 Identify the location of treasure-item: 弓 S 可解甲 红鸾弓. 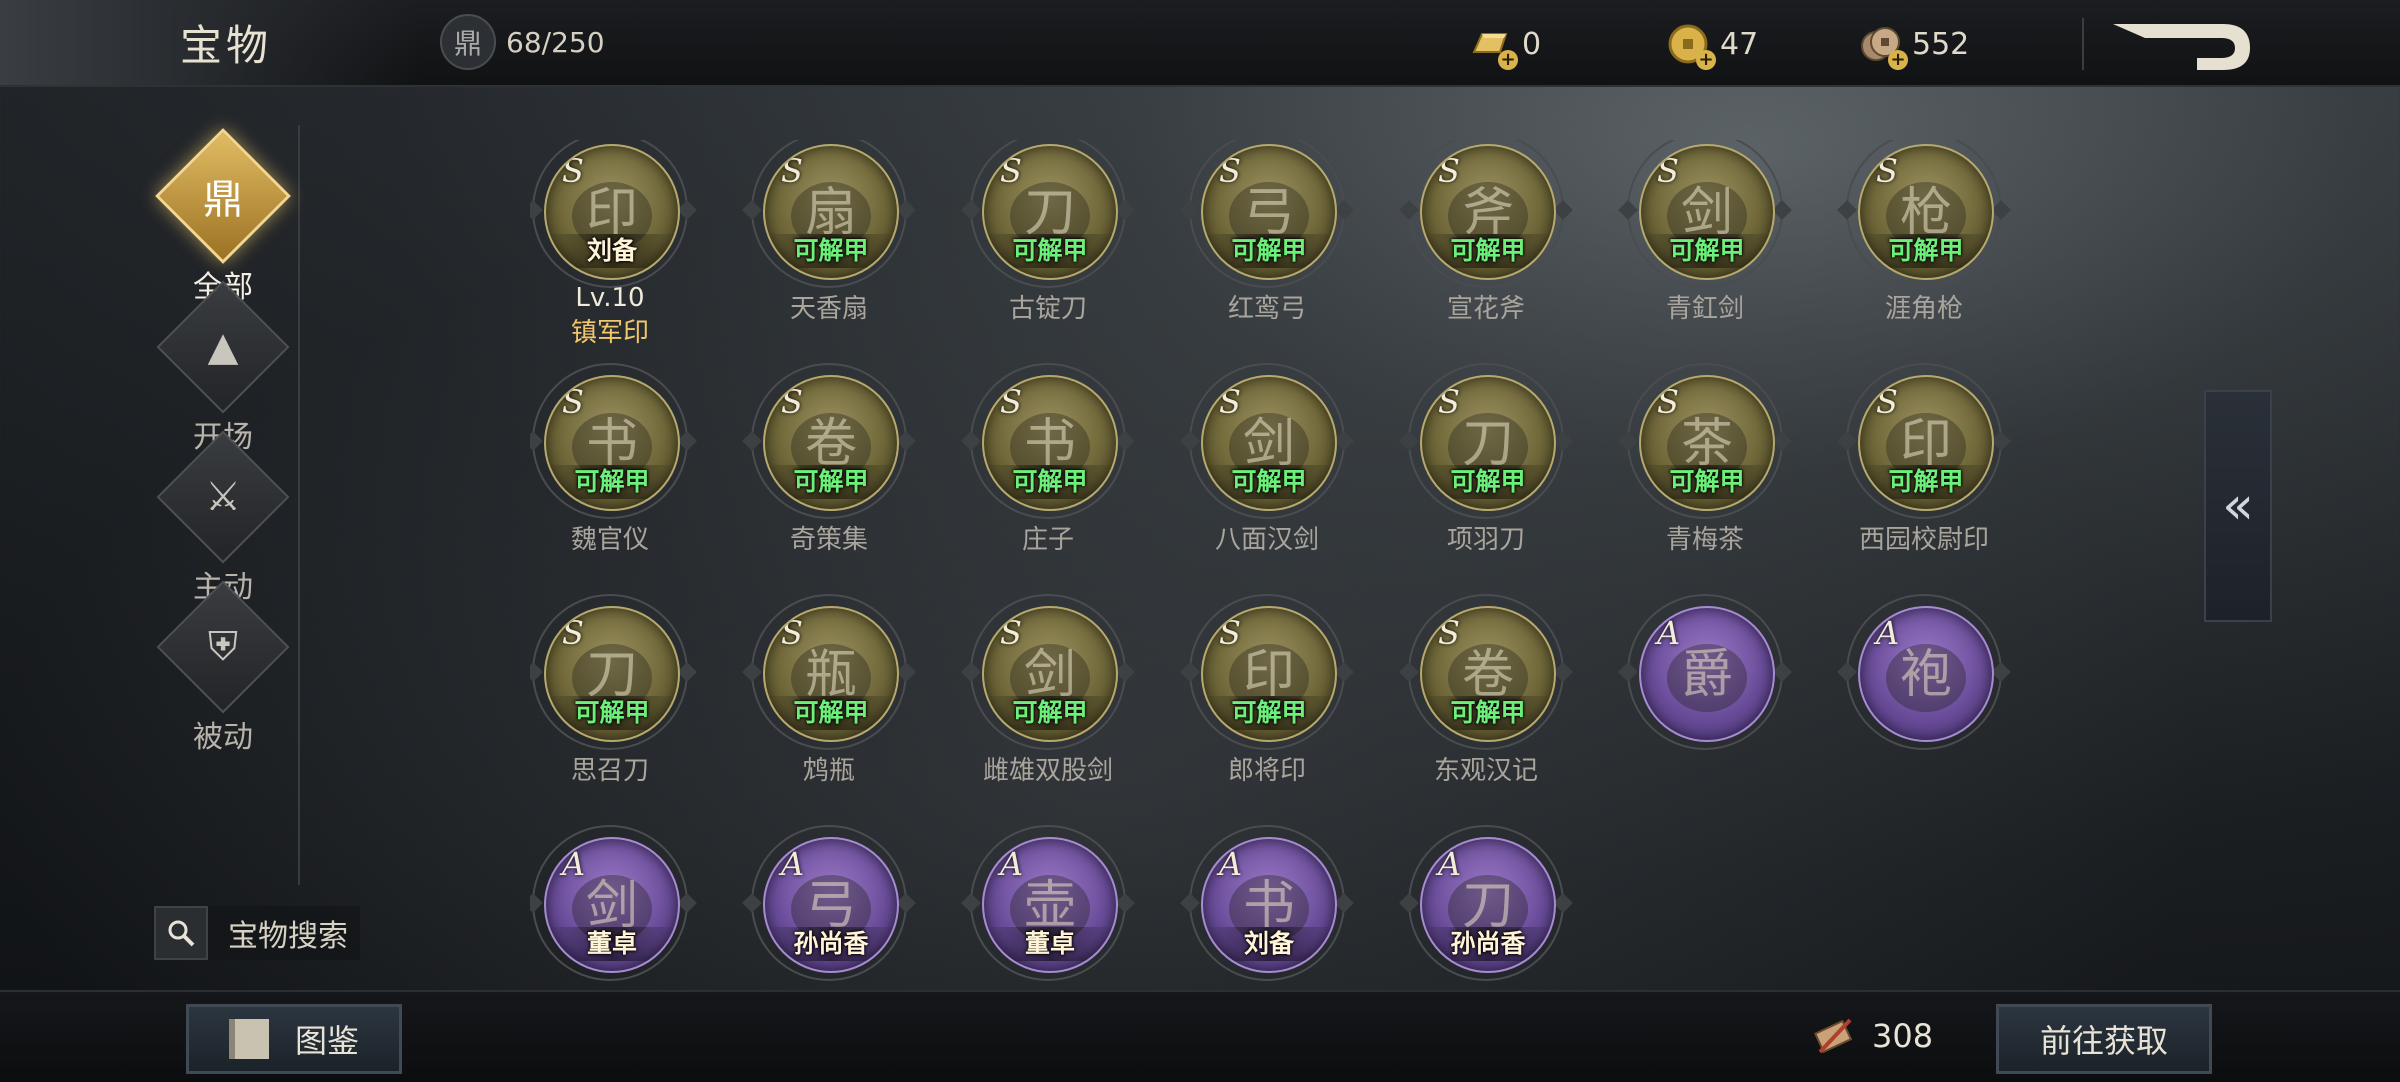
(1267, 232).